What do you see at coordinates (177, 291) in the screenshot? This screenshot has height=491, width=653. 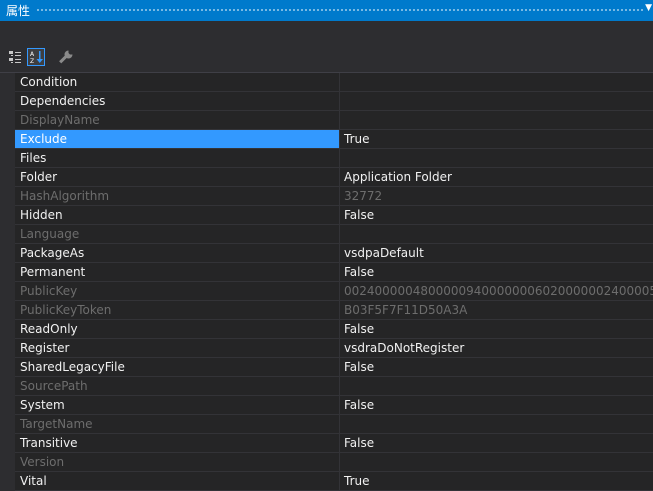 I see `property-name: PublicKey` at bounding box center [177, 291].